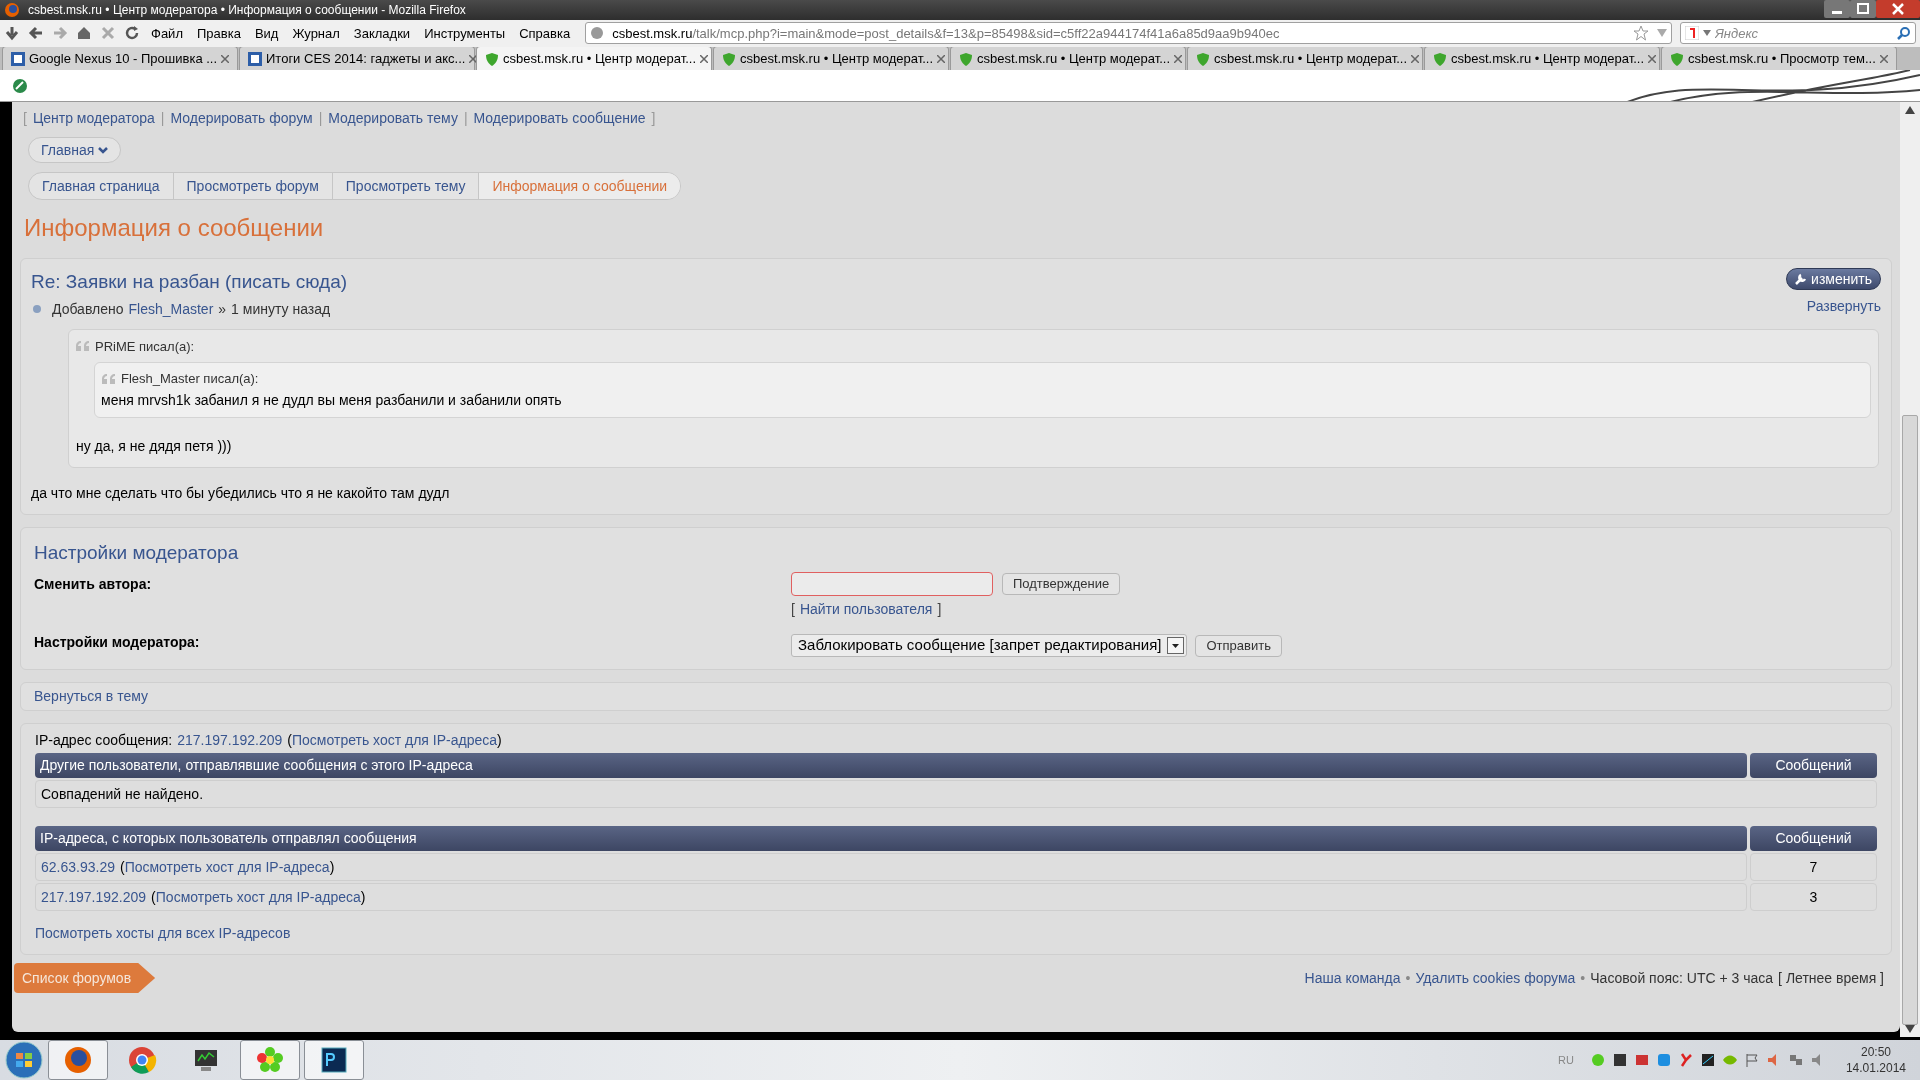 The width and height of the screenshot is (1920, 1080). Describe the element at coordinates (247, 10) in the screenshot. I see `window-title: csbest.msk.ru • Центр модератора • Информация о сообщении - Mozilla Firefox` at that location.